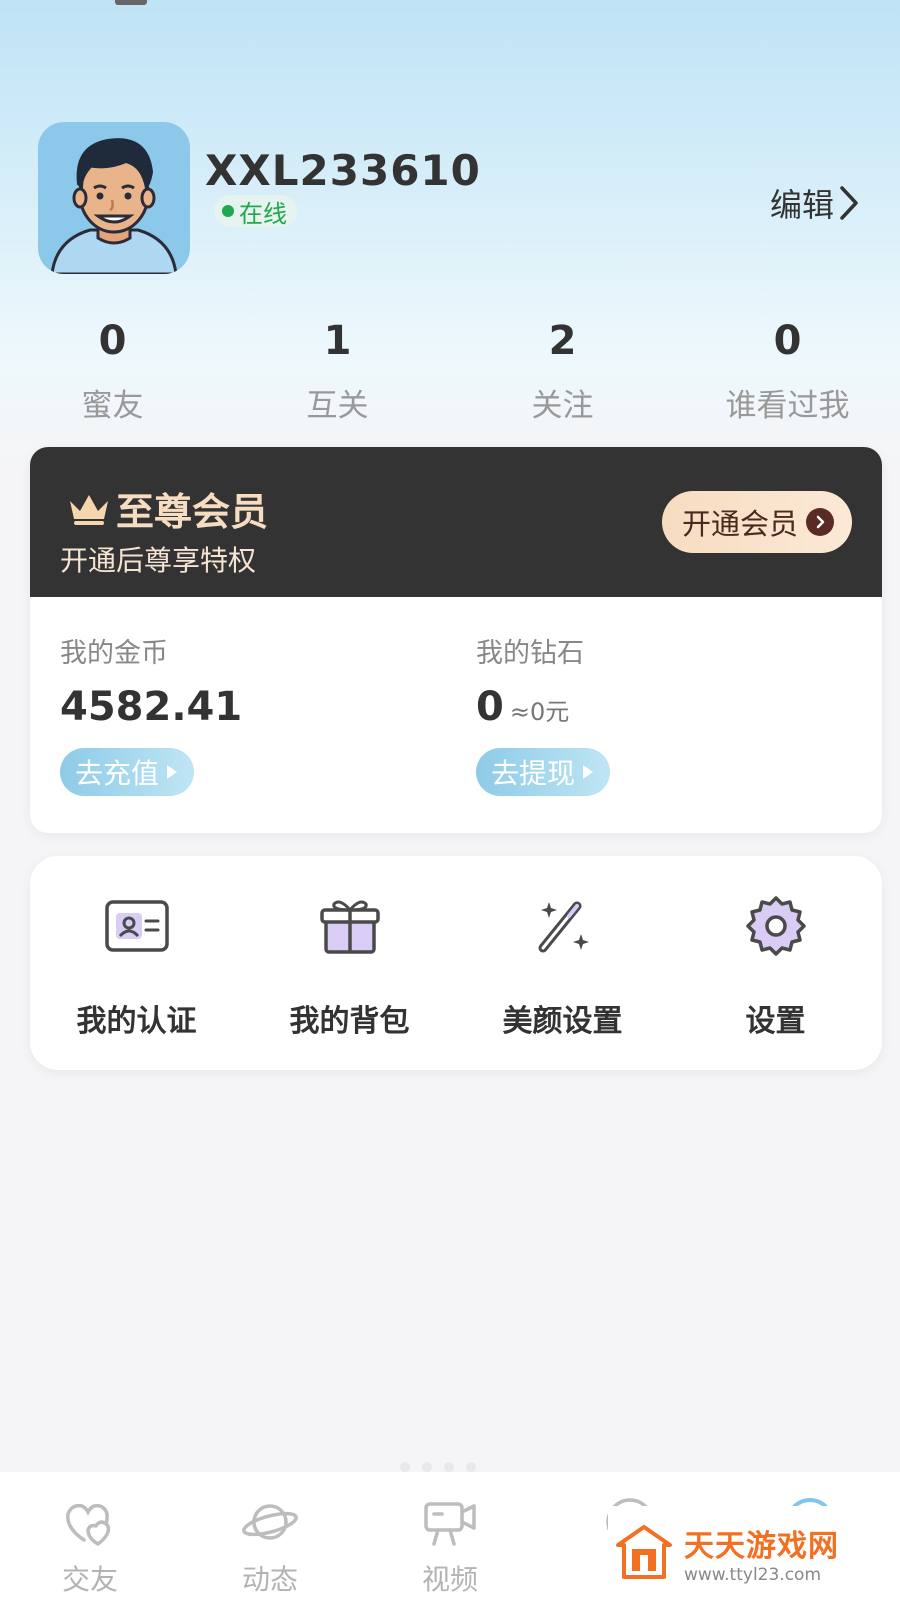 This screenshot has width=900, height=1600. I want to click on stat-label: 互关, so click(337, 406).